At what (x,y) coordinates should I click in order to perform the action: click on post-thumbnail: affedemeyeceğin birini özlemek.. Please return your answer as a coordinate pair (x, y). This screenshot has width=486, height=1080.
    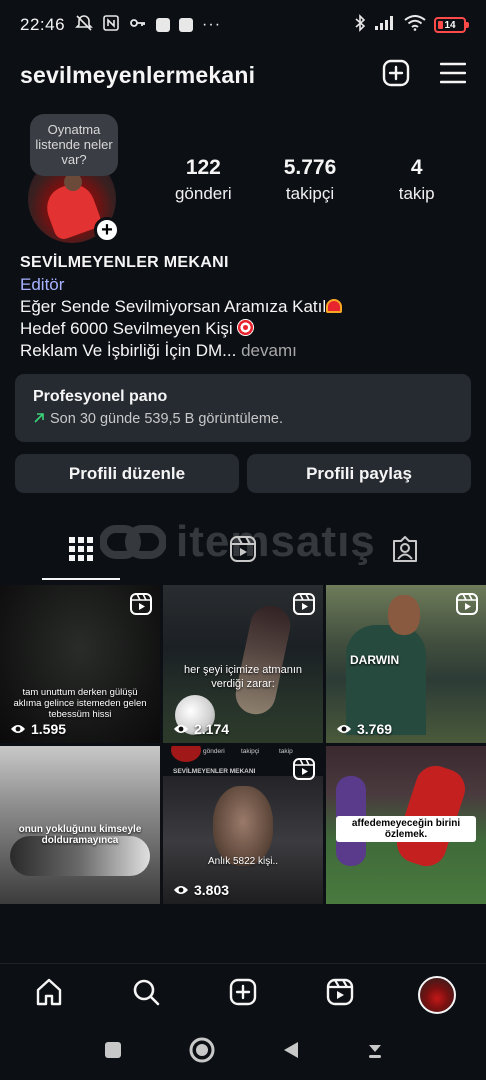
    Looking at the image, I should click on (406, 825).